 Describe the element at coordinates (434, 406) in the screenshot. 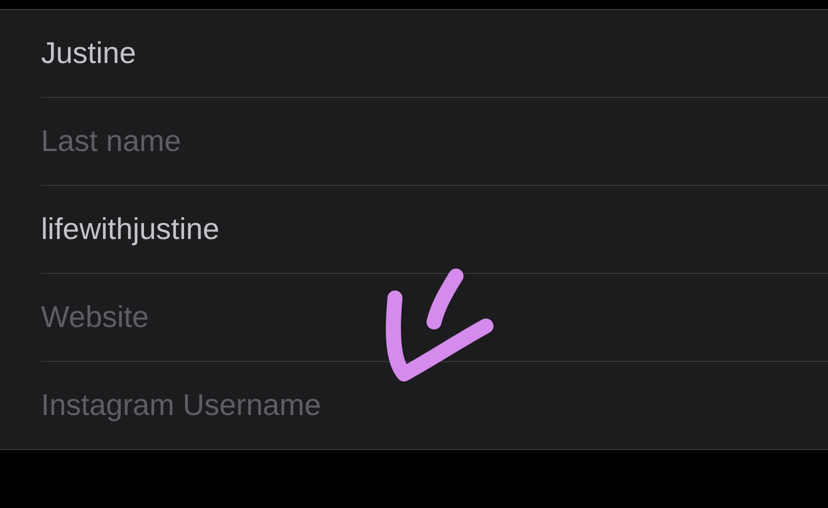

I see `input-field: Instagram Username` at that location.